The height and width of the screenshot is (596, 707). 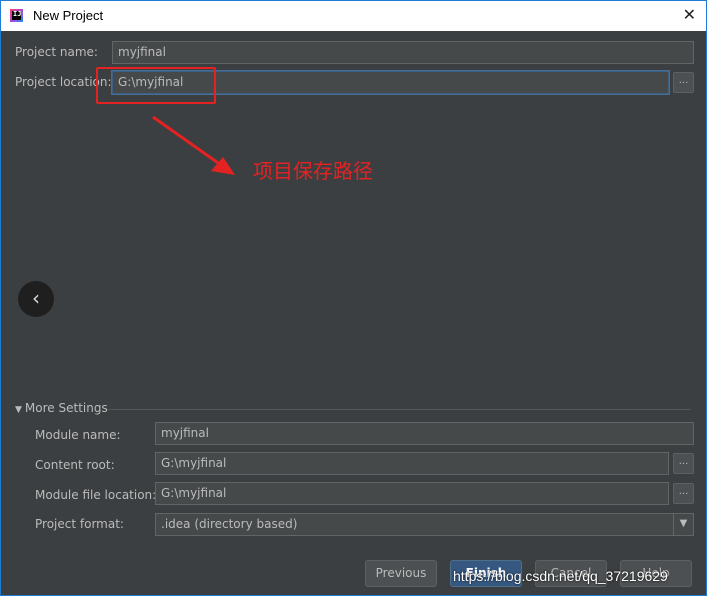 I want to click on more-settings-separator, so click(x=399, y=409).